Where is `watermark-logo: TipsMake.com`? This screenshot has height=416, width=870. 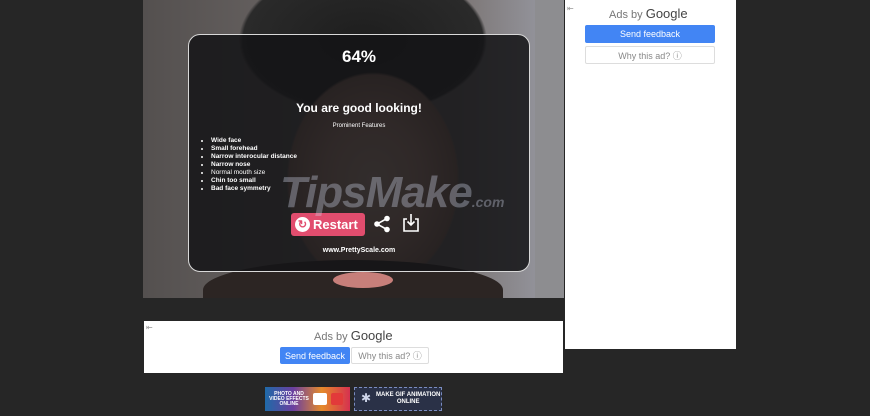 watermark-logo: TipsMake.com is located at coordinates (392, 192).